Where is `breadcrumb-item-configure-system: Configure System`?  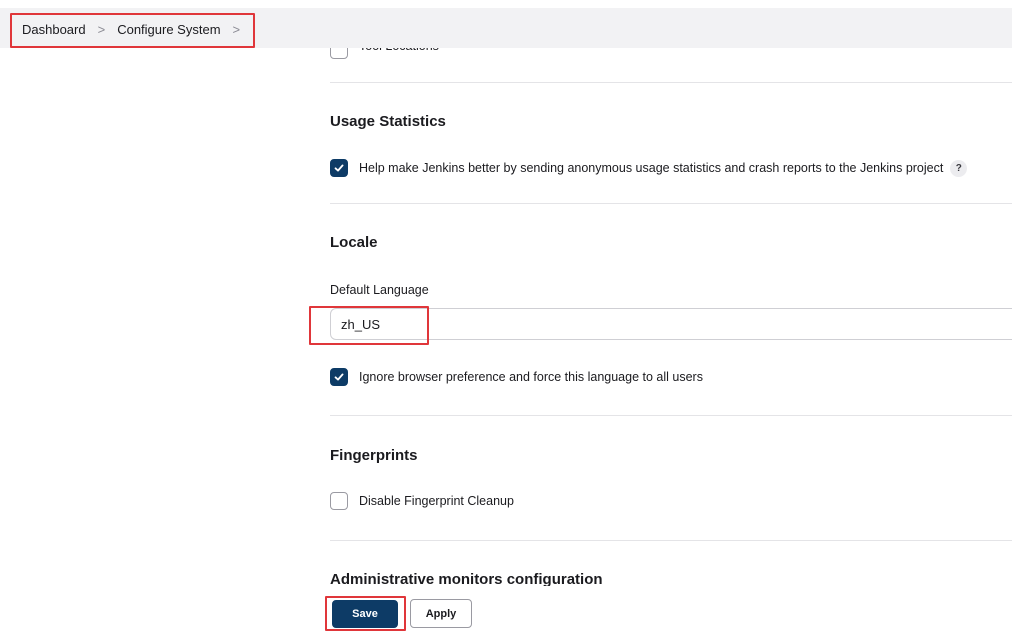 breadcrumb-item-configure-system: Configure System is located at coordinates (168, 29).